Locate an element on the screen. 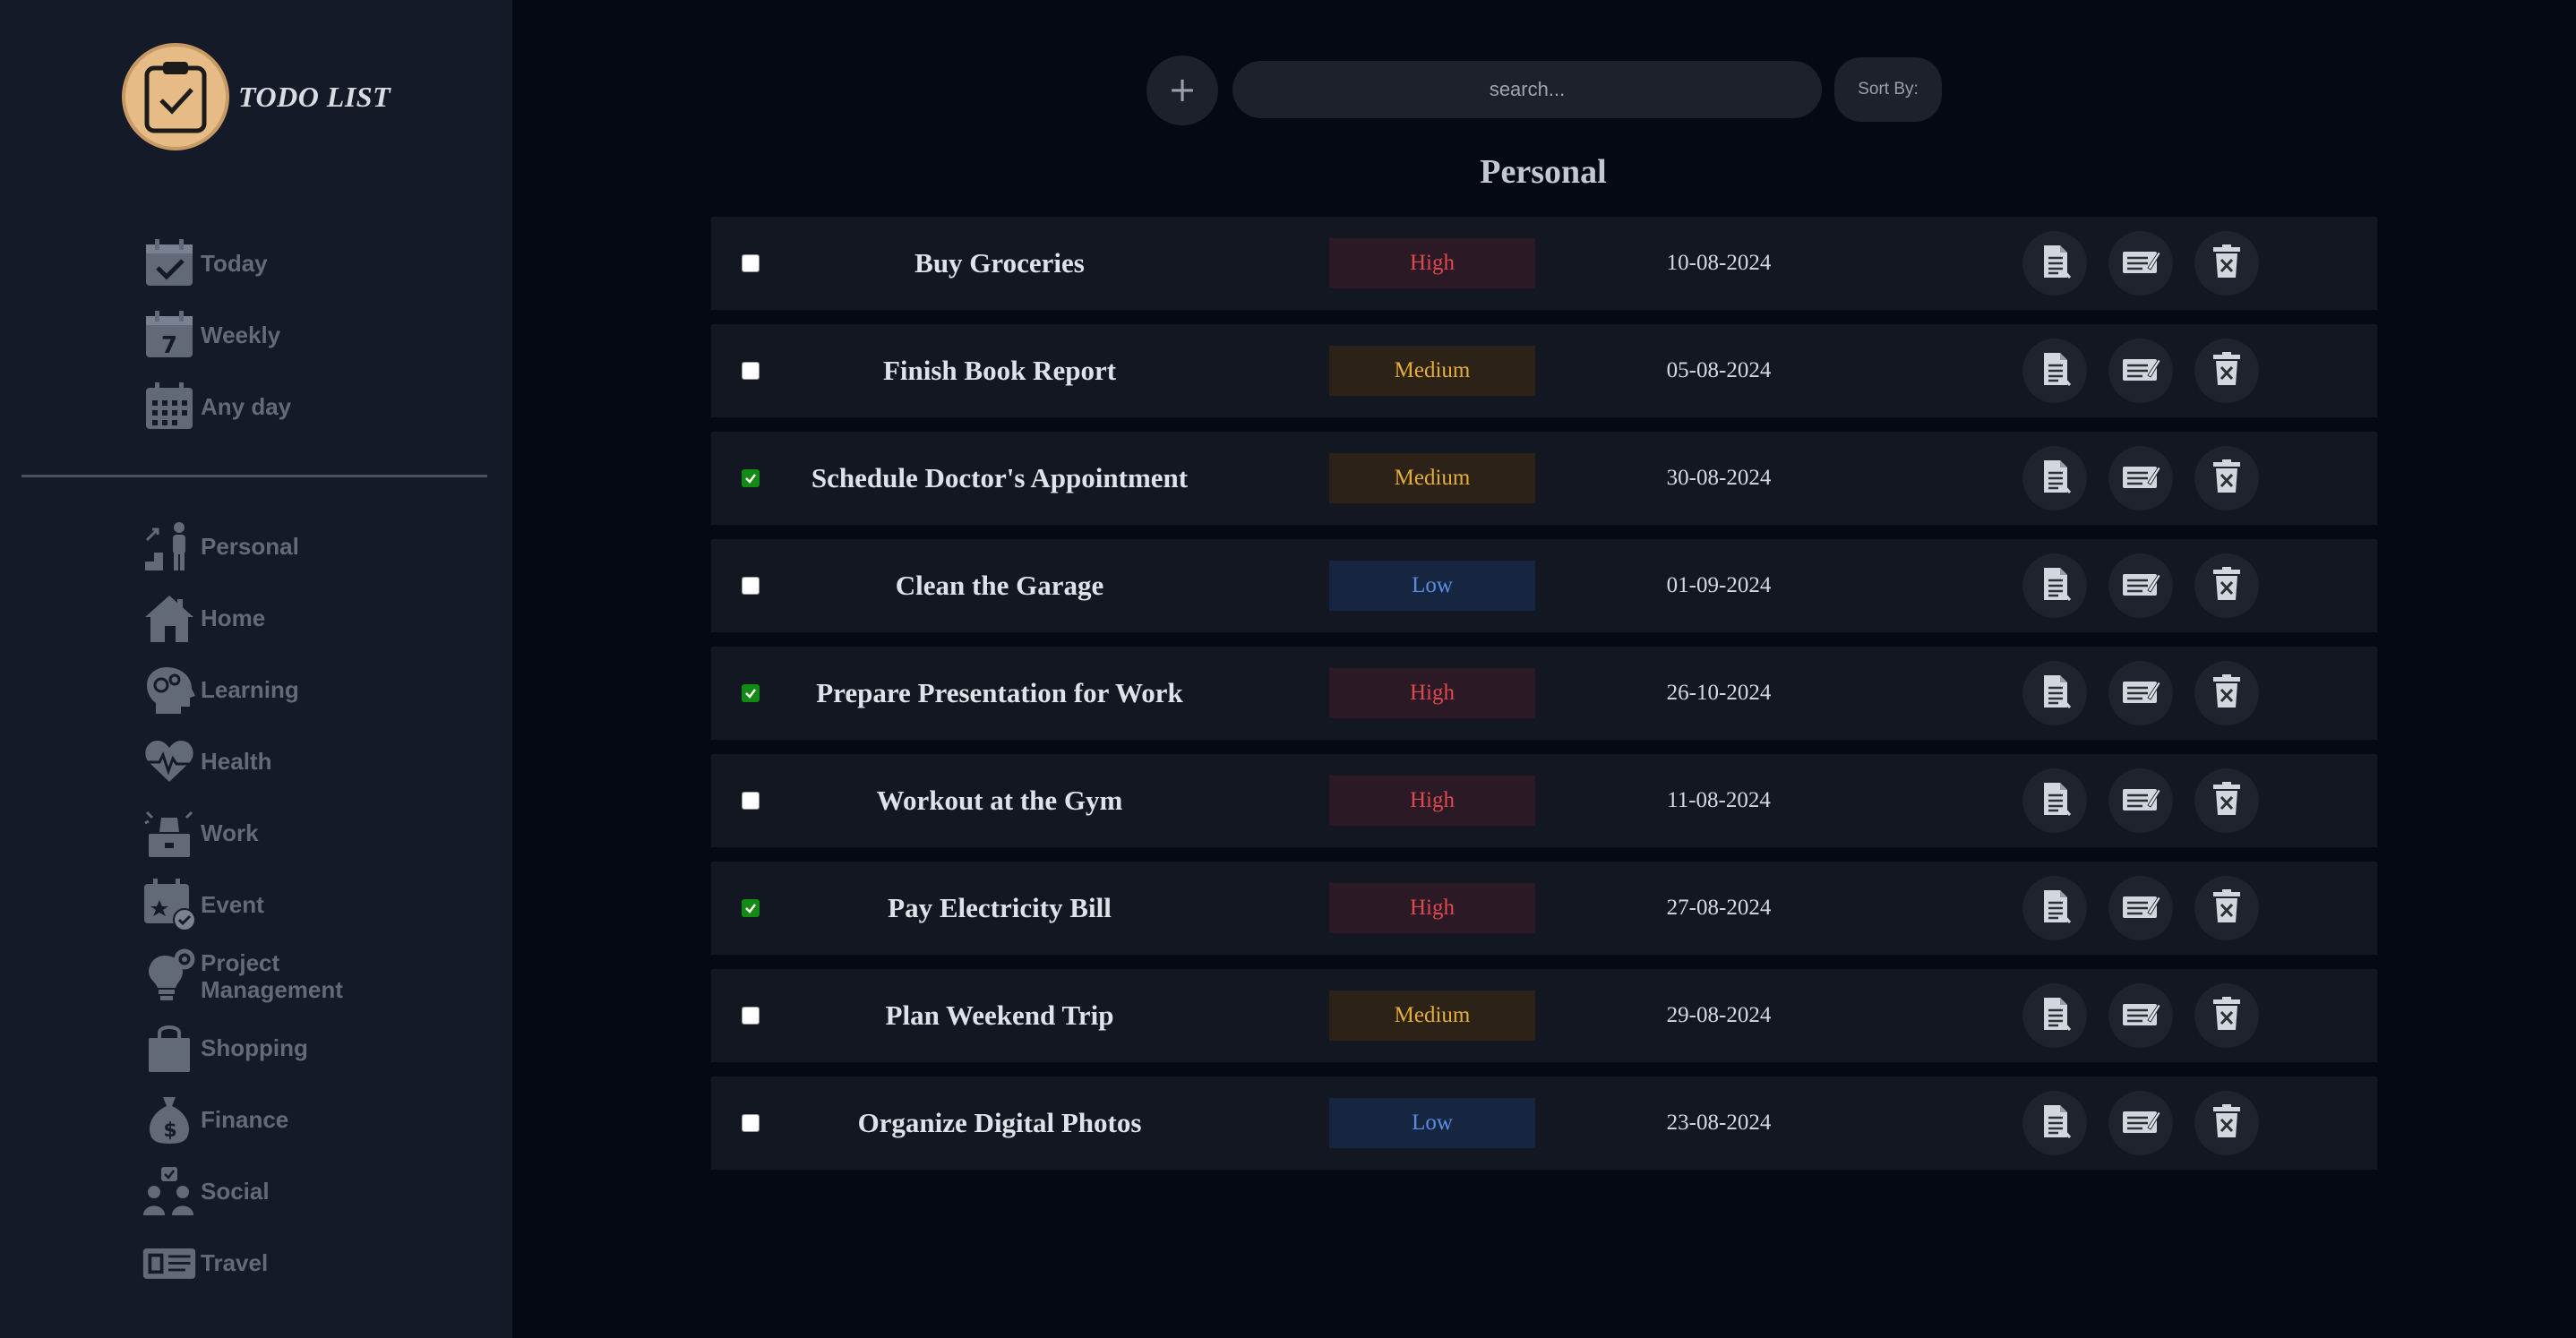 Image resolution: width=2576 pixels, height=1338 pixels. sidebar-item-weekly: 7 Weekly is located at coordinates (211, 335).